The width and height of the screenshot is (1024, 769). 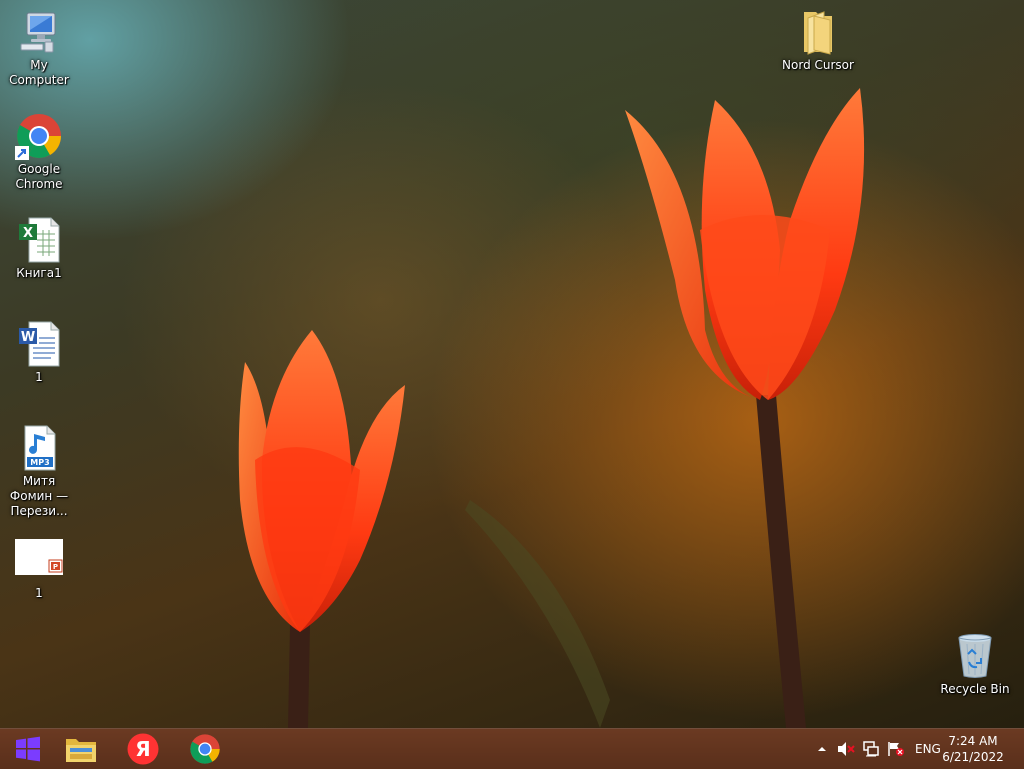 What do you see at coordinates (28, 337) in the screenshot?
I see `svg-text: W` at bounding box center [28, 337].